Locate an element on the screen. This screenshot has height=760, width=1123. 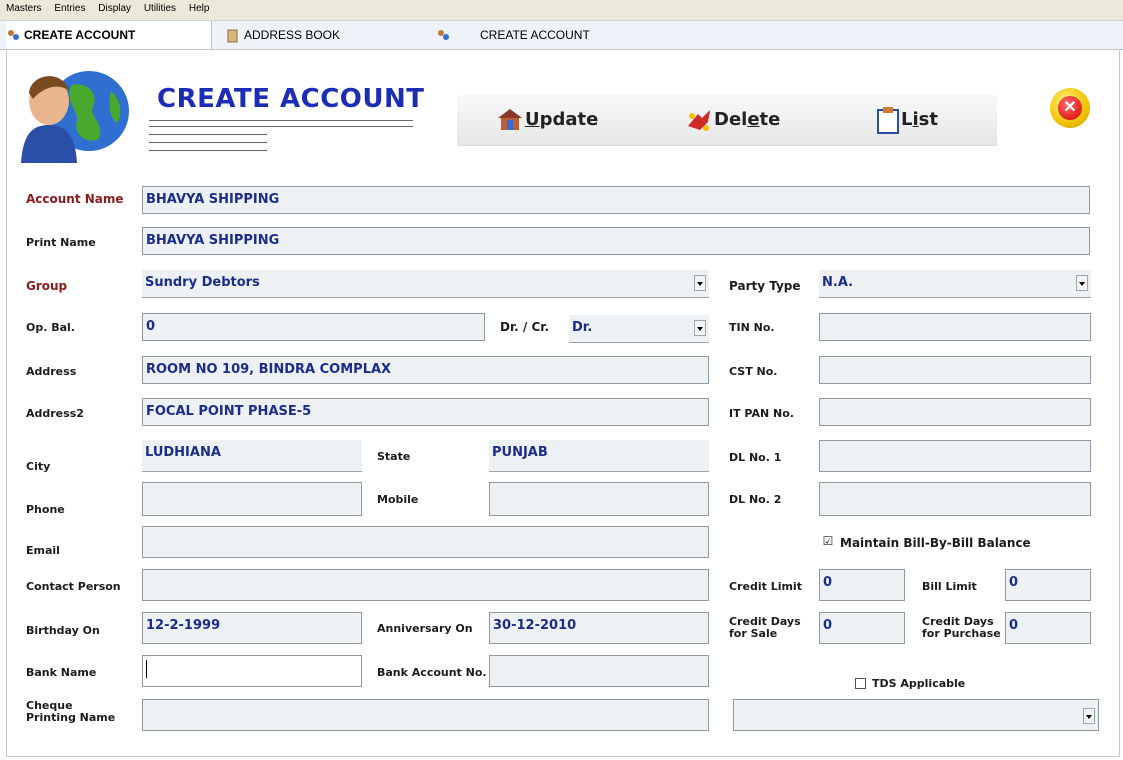
dl2-label: DL No. 2 is located at coordinates (755, 499).